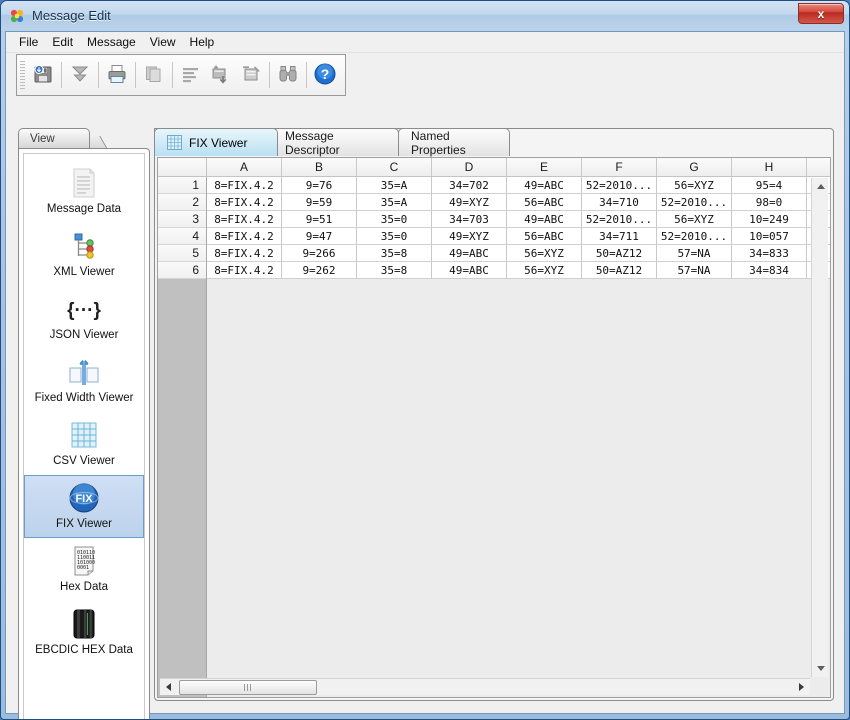 This screenshot has height=720, width=850. What do you see at coordinates (694, 167) in the screenshot?
I see `grid-column-header: G` at bounding box center [694, 167].